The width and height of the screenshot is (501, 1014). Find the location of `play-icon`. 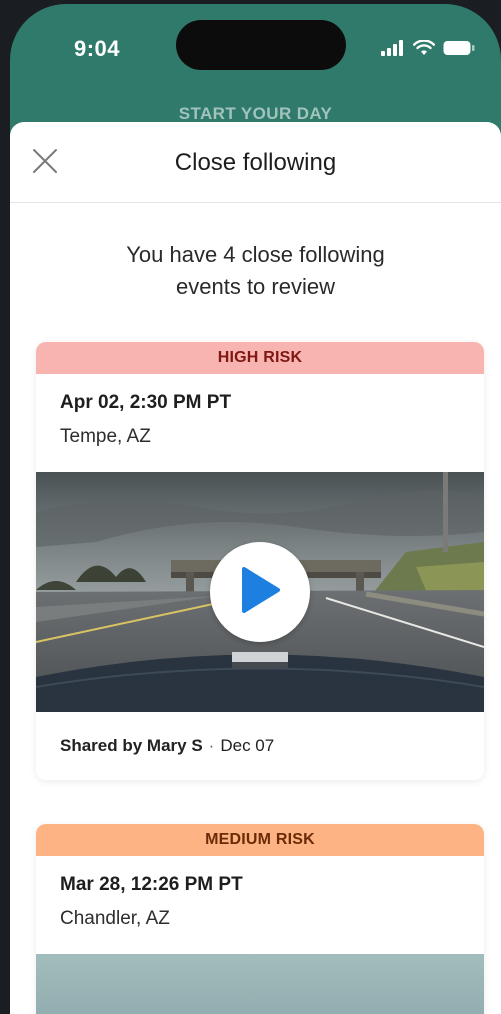

play-icon is located at coordinates (260, 592).